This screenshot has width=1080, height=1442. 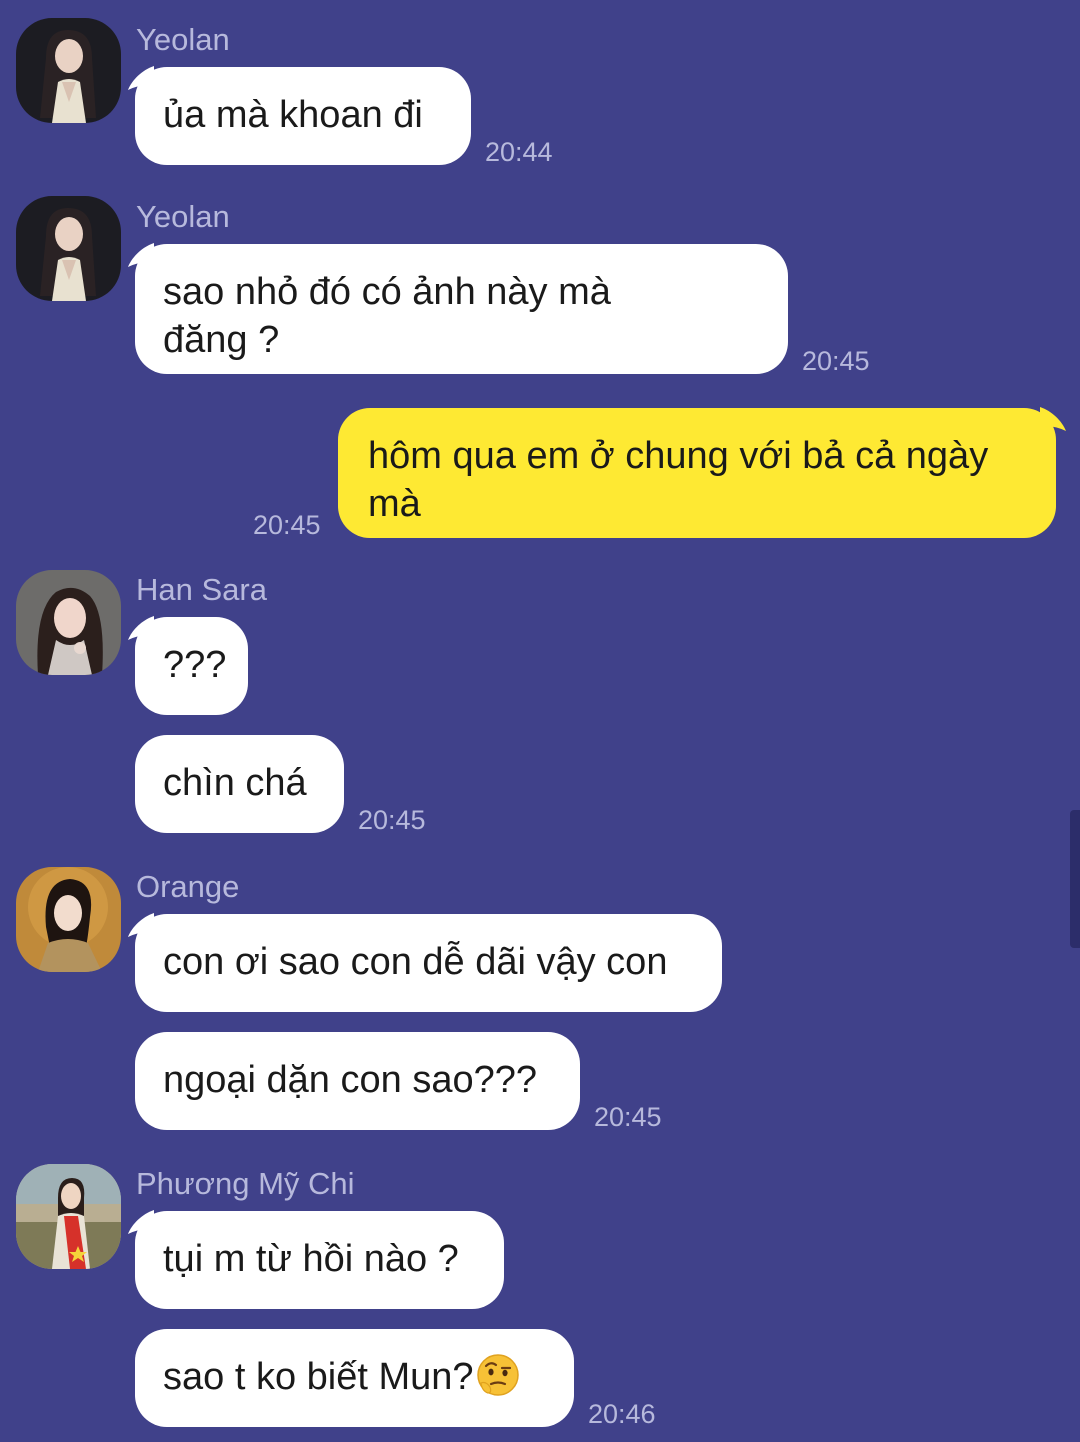 What do you see at coordinates (497, 1375) in the screenshot?
I see `raised-eyebrow-emoji-icon` at bounding box center [497, 1375].